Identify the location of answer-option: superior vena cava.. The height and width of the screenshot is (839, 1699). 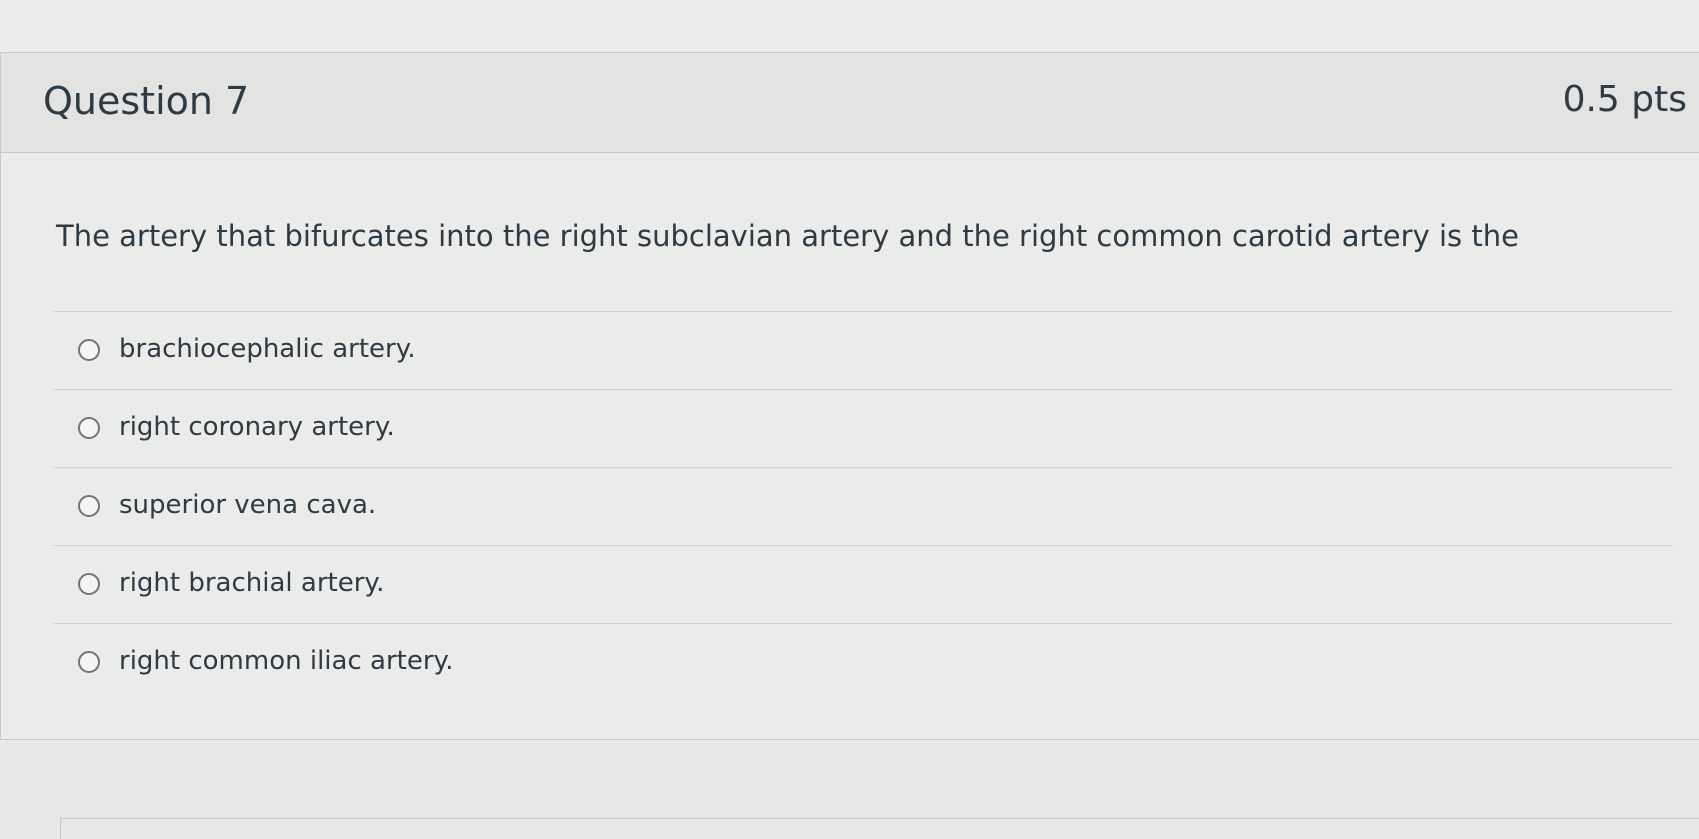
(863, 506).